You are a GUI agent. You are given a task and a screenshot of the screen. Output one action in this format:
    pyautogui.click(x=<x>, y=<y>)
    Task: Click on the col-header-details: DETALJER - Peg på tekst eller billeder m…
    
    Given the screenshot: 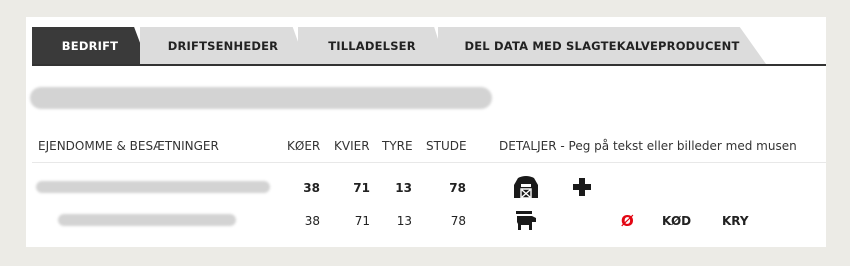 What is the action you would take?
    pyautogui.click(x=648, y=146)
    